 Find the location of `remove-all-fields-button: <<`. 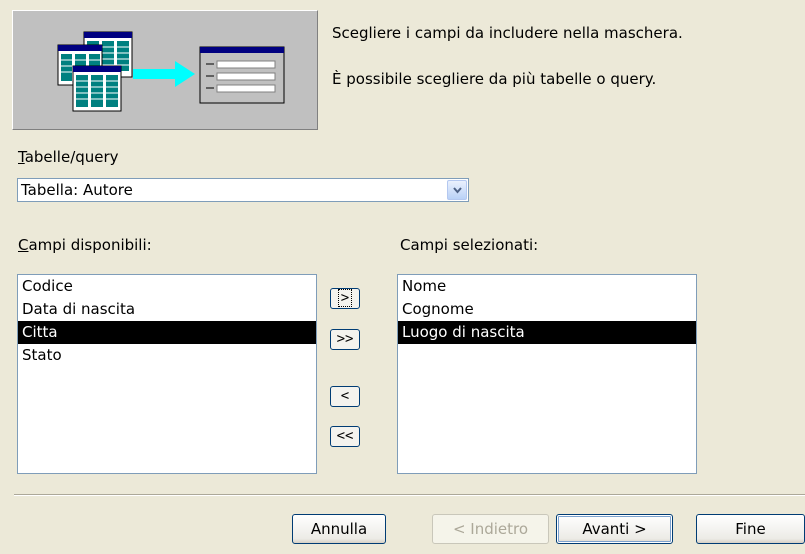

remove-all-fields-button: << is located at coordinates (345, 436).